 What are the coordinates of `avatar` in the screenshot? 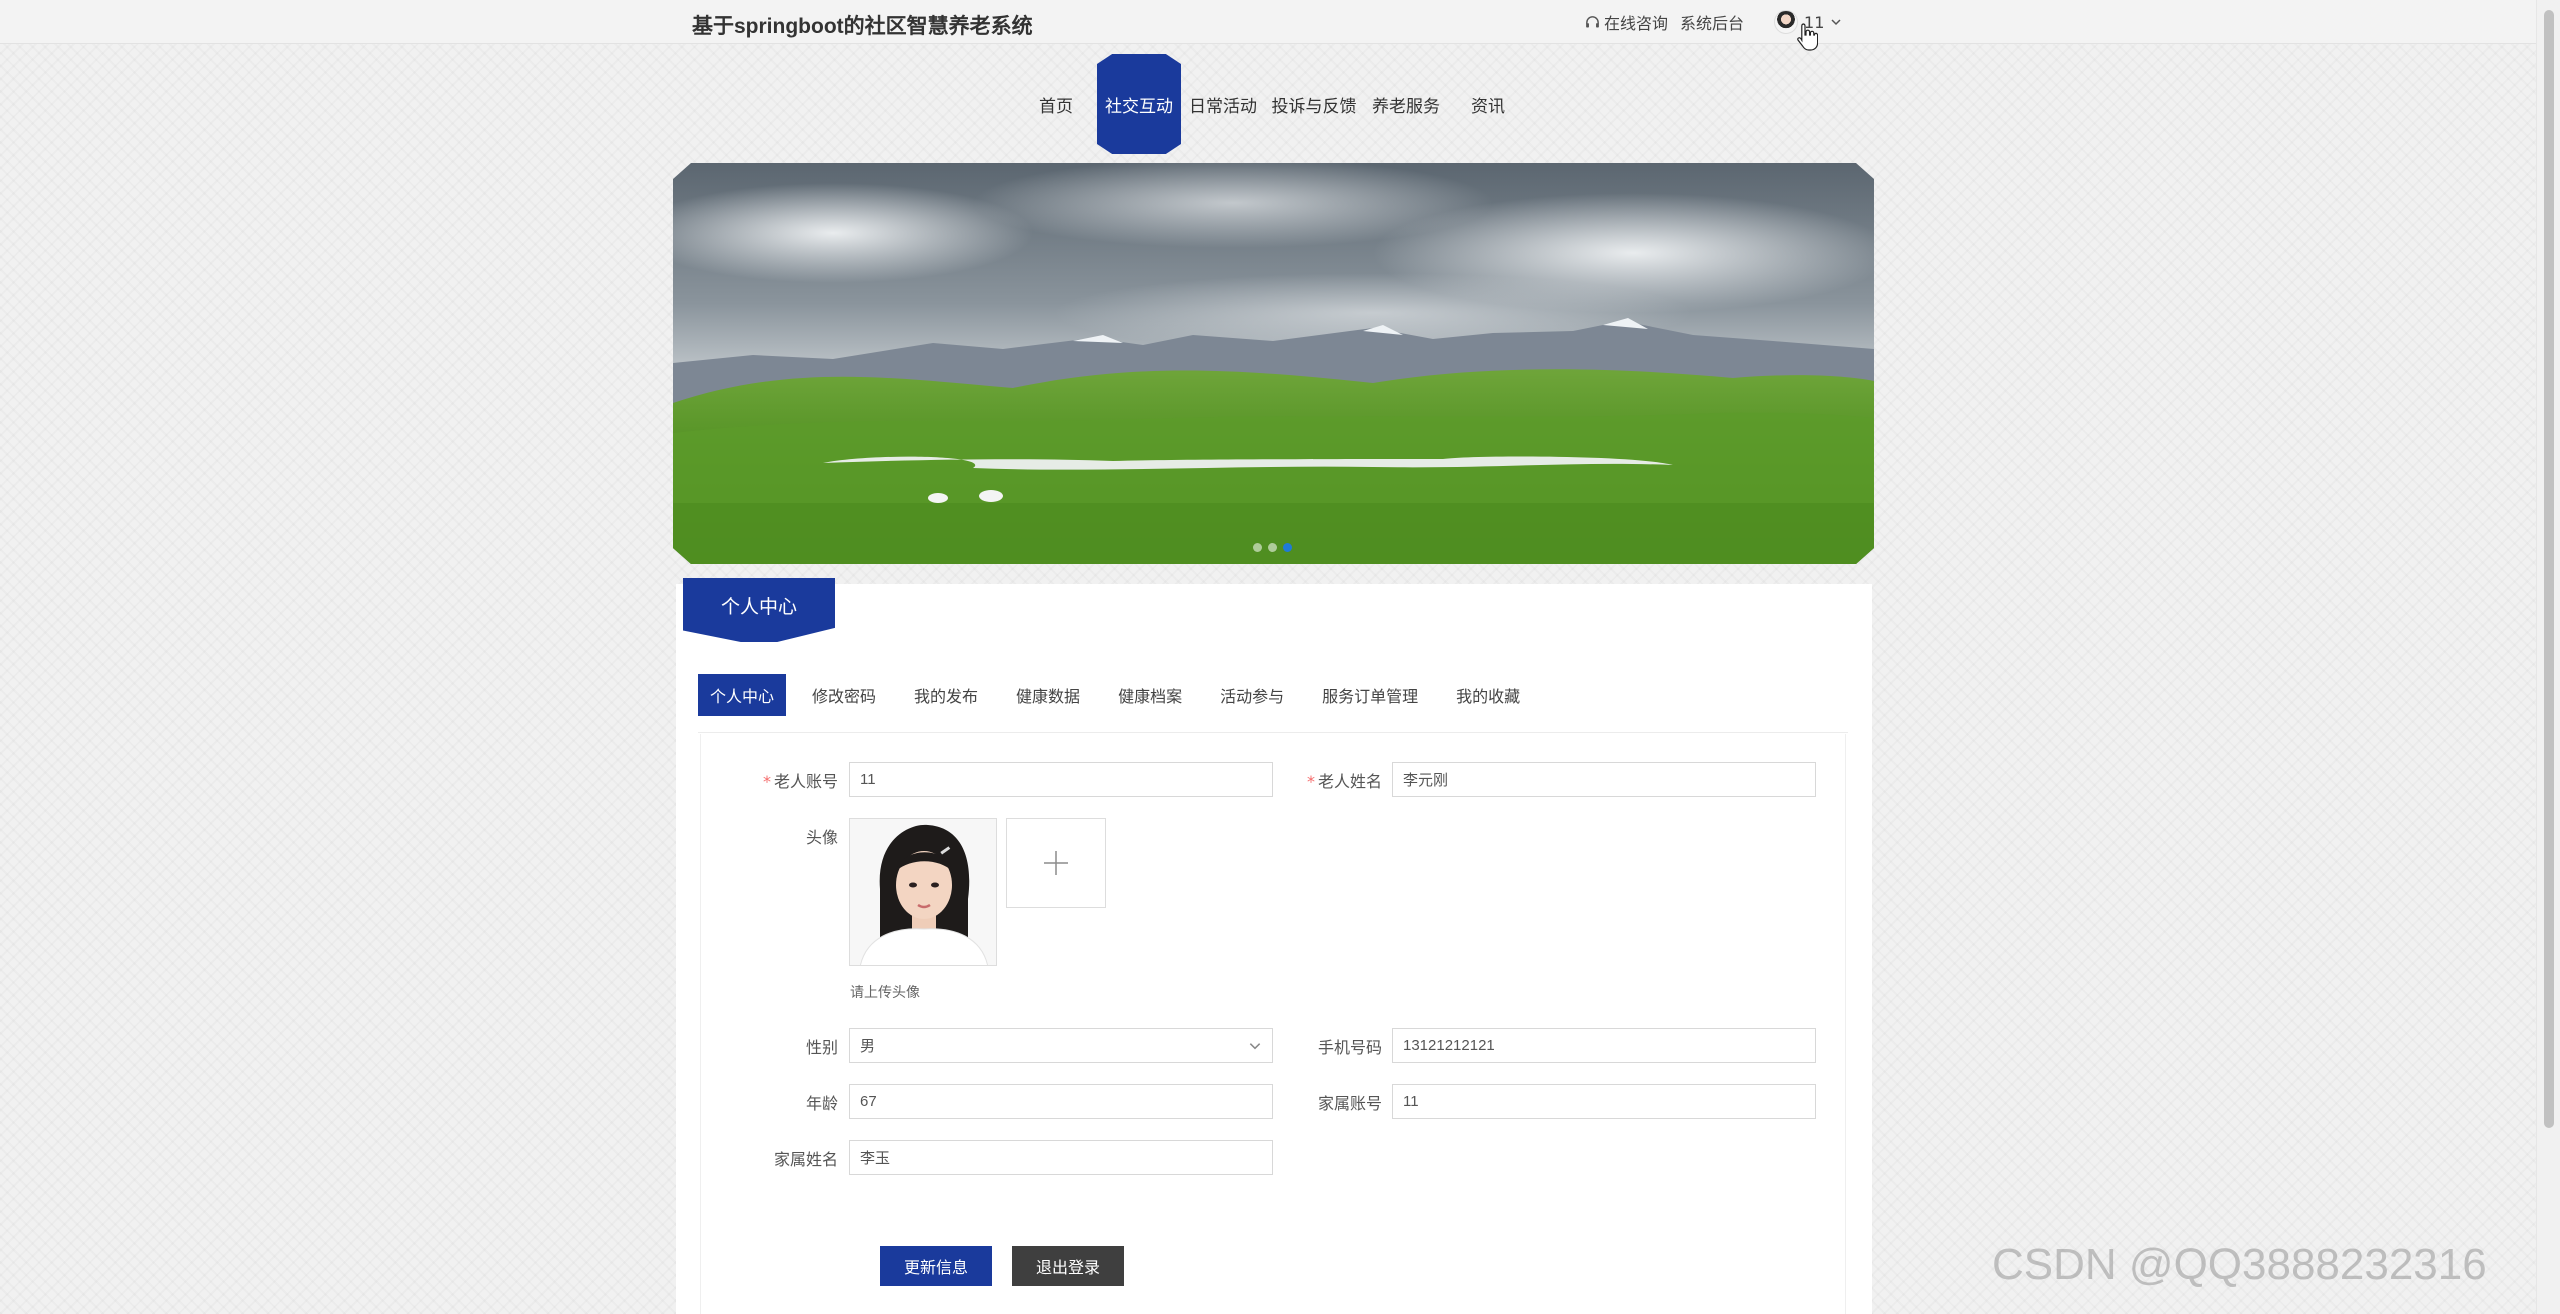 It's located at (1786, 22).